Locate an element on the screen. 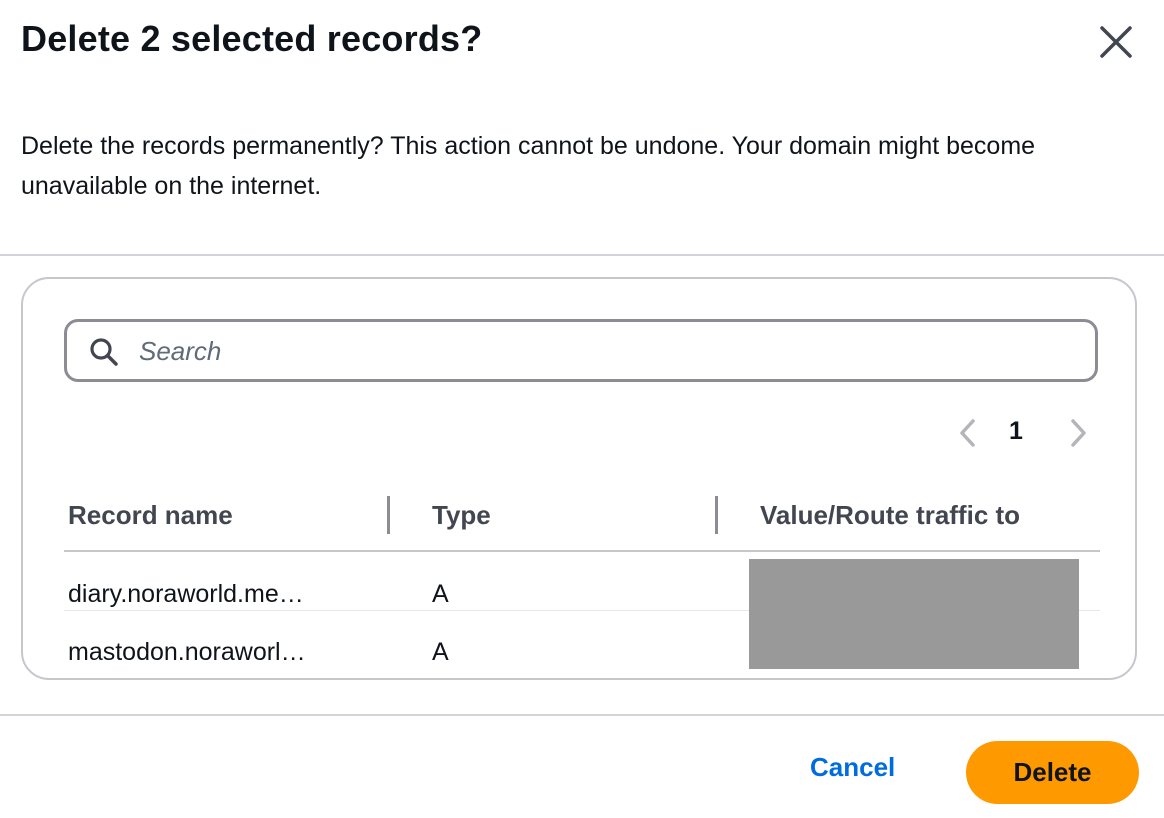 This screenshot has height=818, width=1164. header-divider is located at coordinates (582, 255).